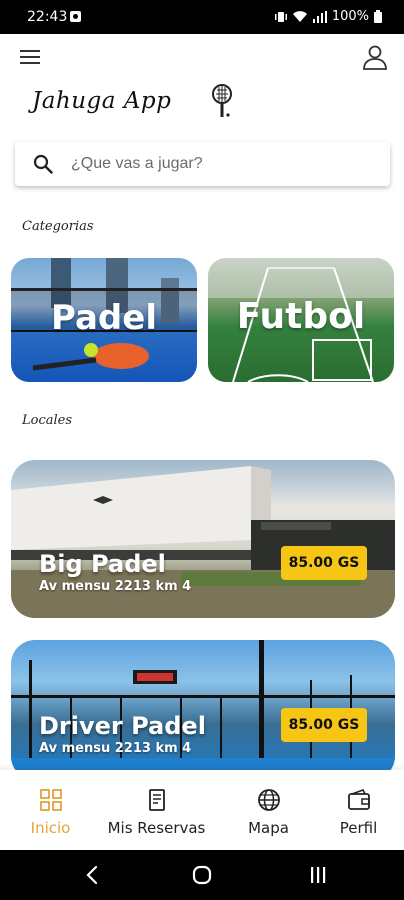  What do you see at coordinates (375, 57) in the screenshot?
I see `user-icon` at bounding box center [375, 57].